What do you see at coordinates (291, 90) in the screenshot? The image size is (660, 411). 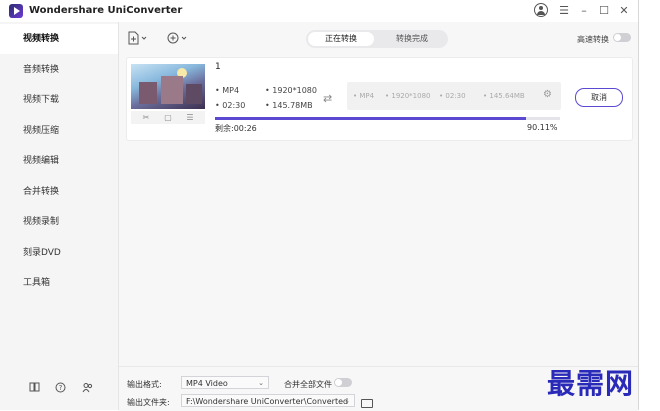 I see `source-resolution: • 1920*1080` at bounding box center [291, 90].